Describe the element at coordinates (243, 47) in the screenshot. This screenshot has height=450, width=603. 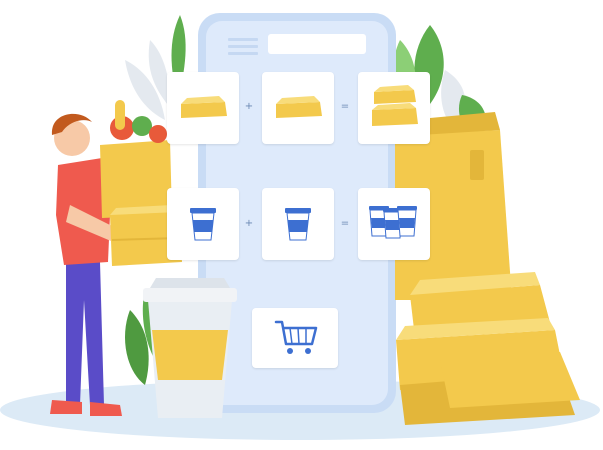
I see `hamburger-menu-icon` at that location.